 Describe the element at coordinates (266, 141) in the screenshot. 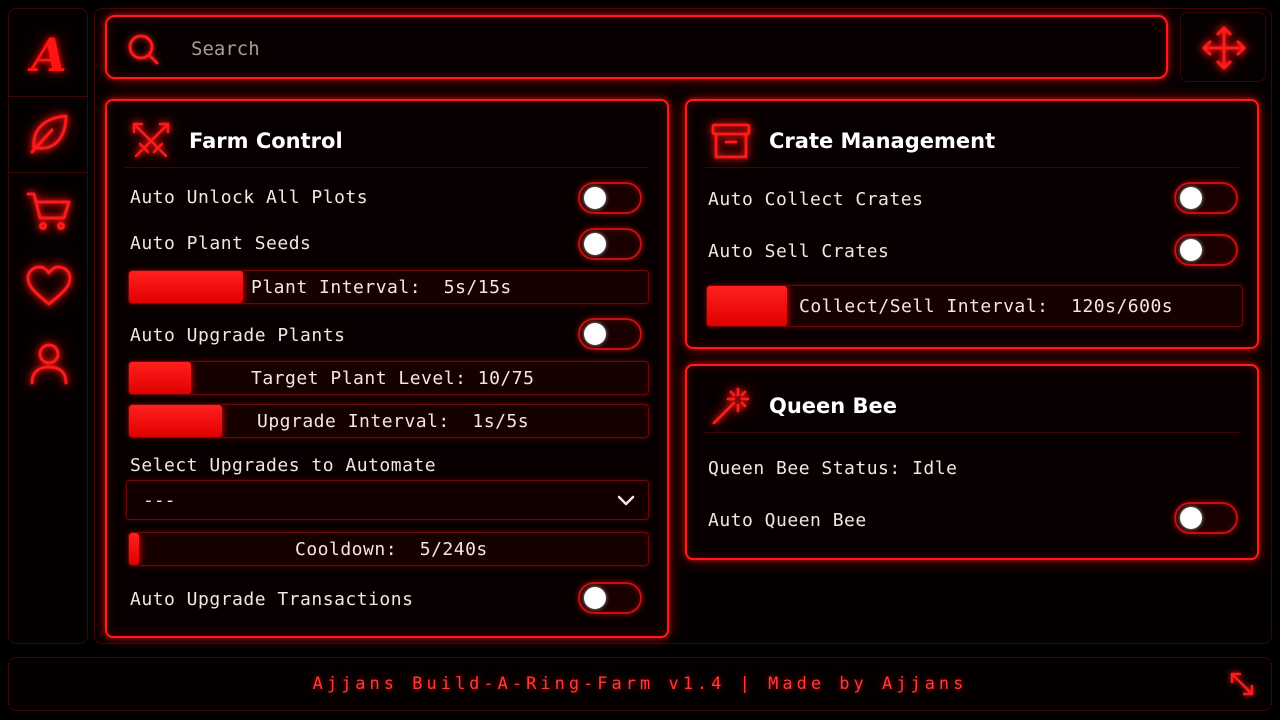

I see `panel-title: Farm Control` at that location.